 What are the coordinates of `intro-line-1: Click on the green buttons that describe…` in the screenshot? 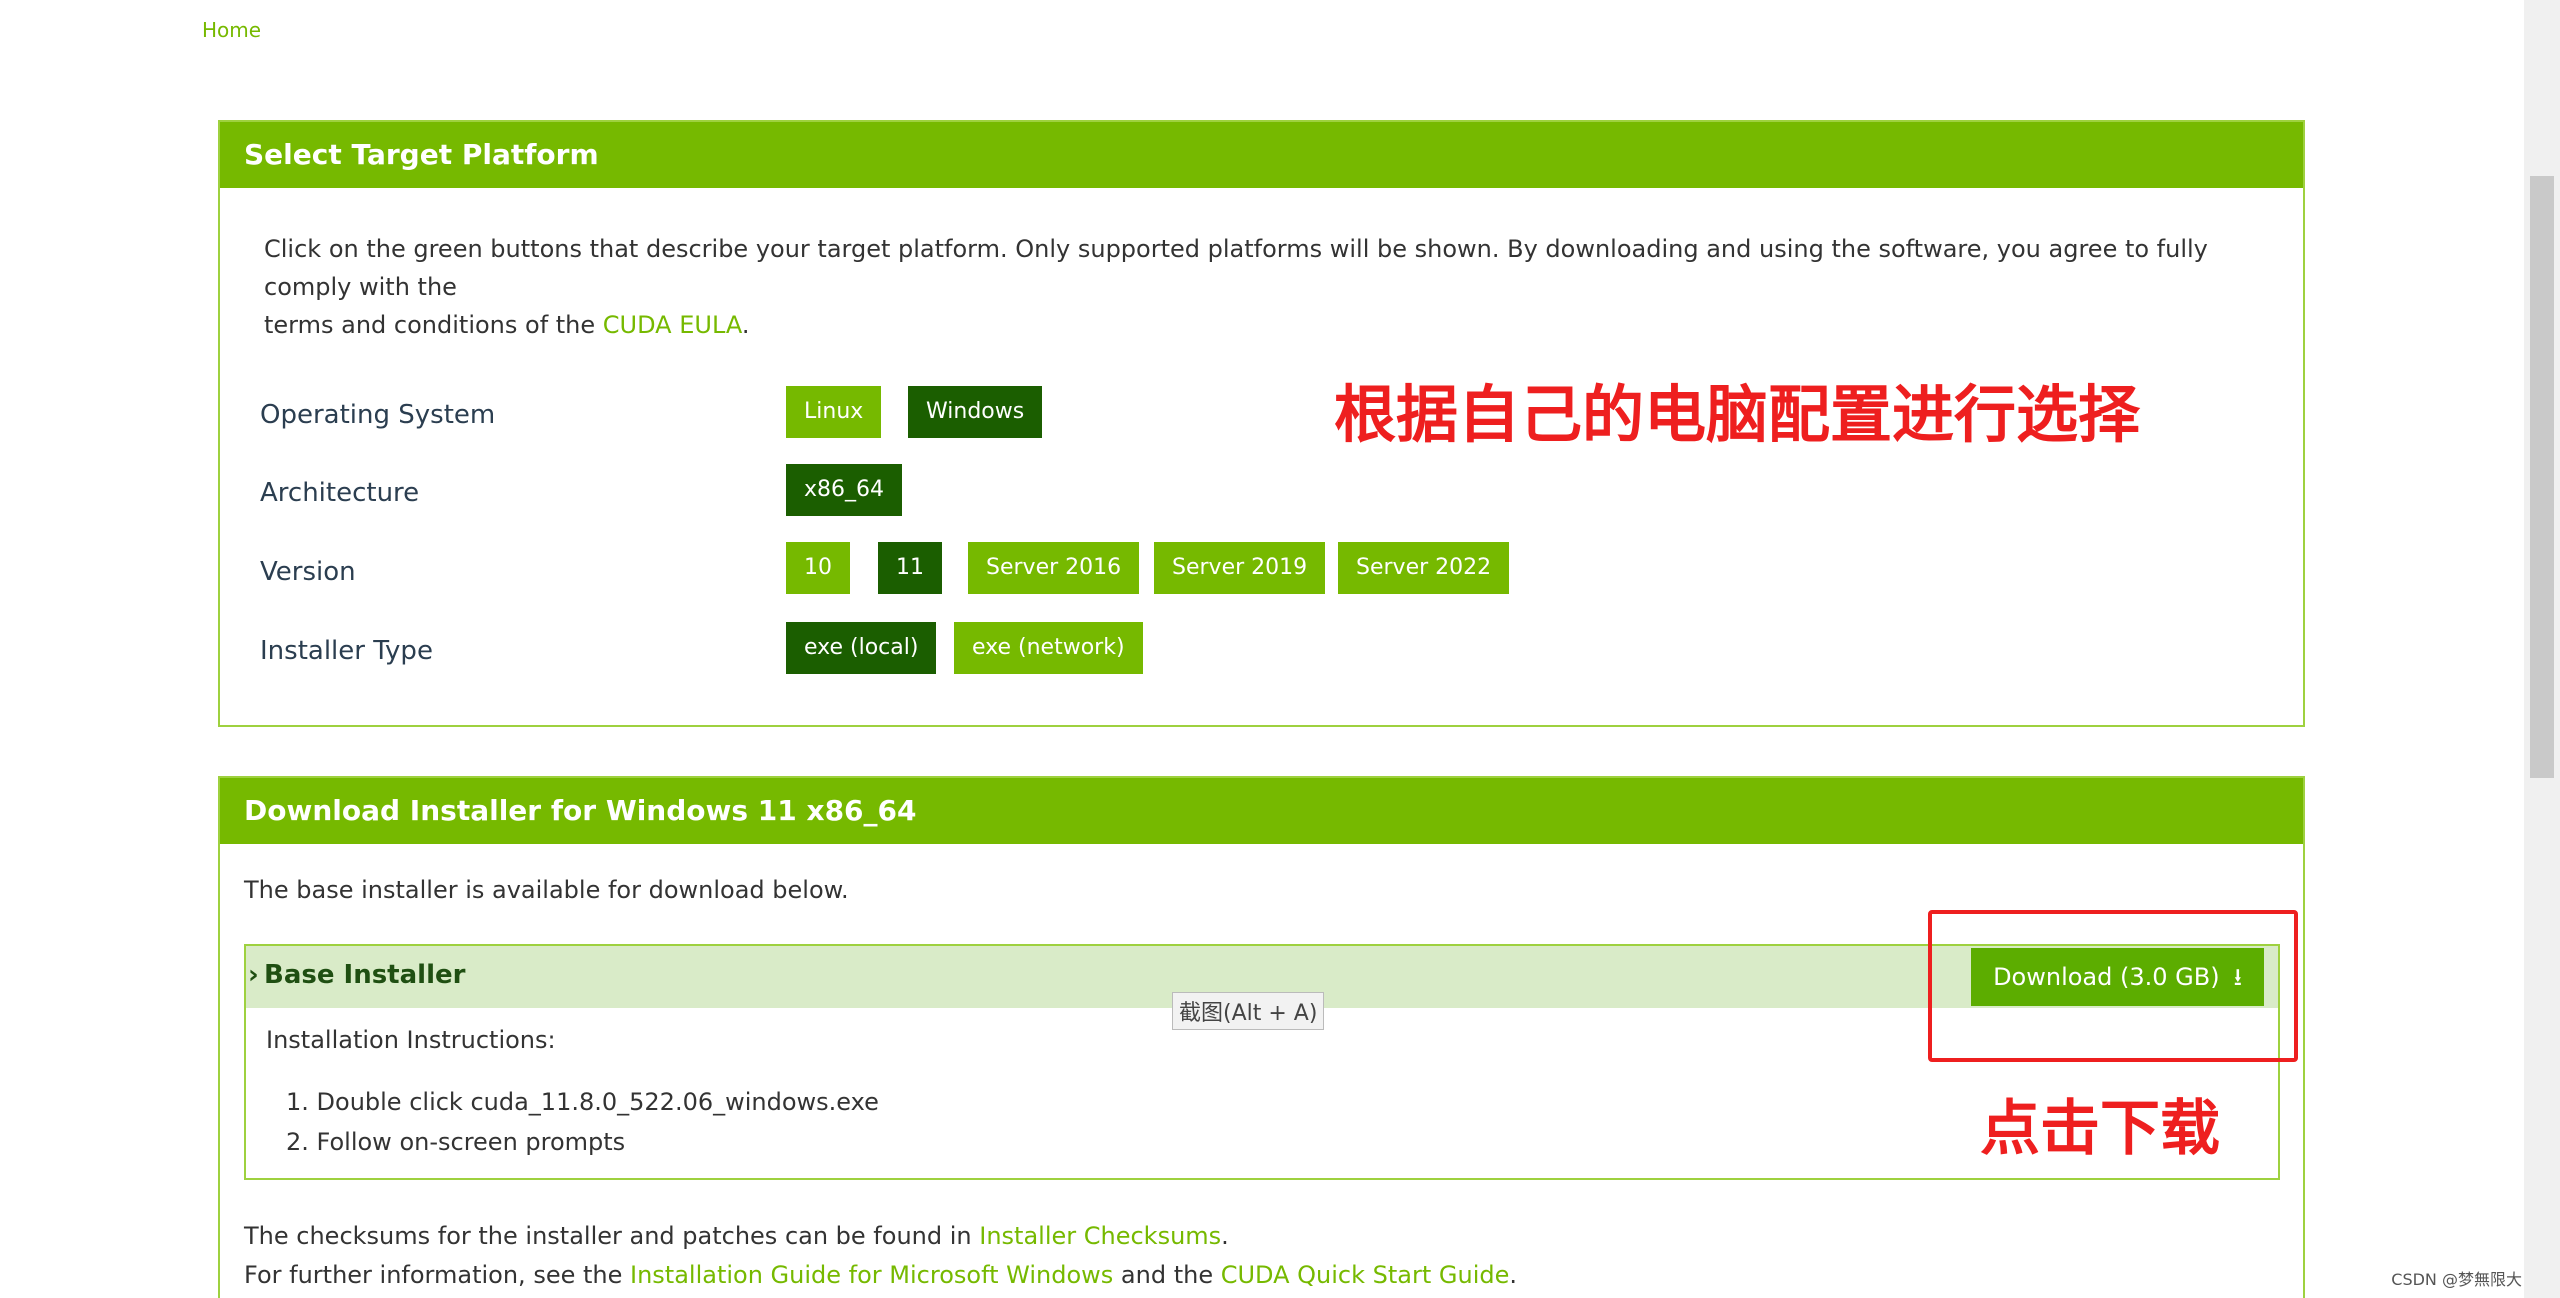 It's located at (1236, 268).